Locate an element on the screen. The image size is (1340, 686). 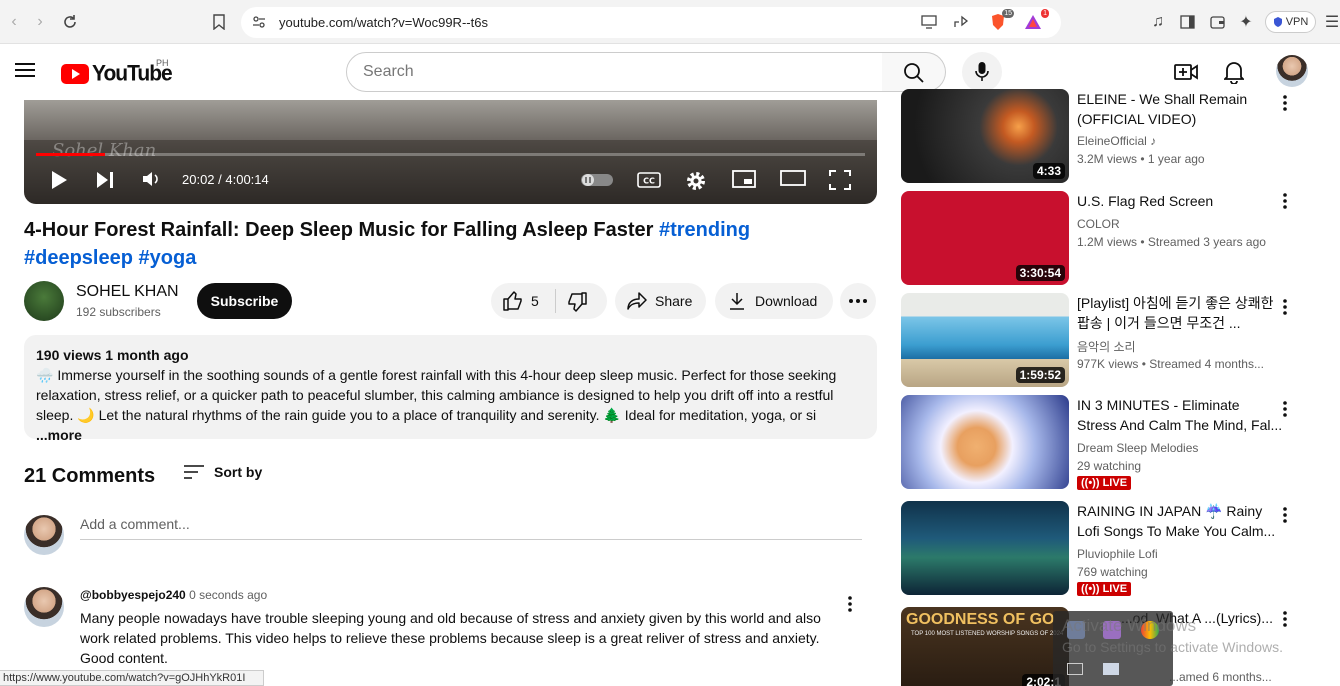
share-label: Share is located at coordinates (674, 301).